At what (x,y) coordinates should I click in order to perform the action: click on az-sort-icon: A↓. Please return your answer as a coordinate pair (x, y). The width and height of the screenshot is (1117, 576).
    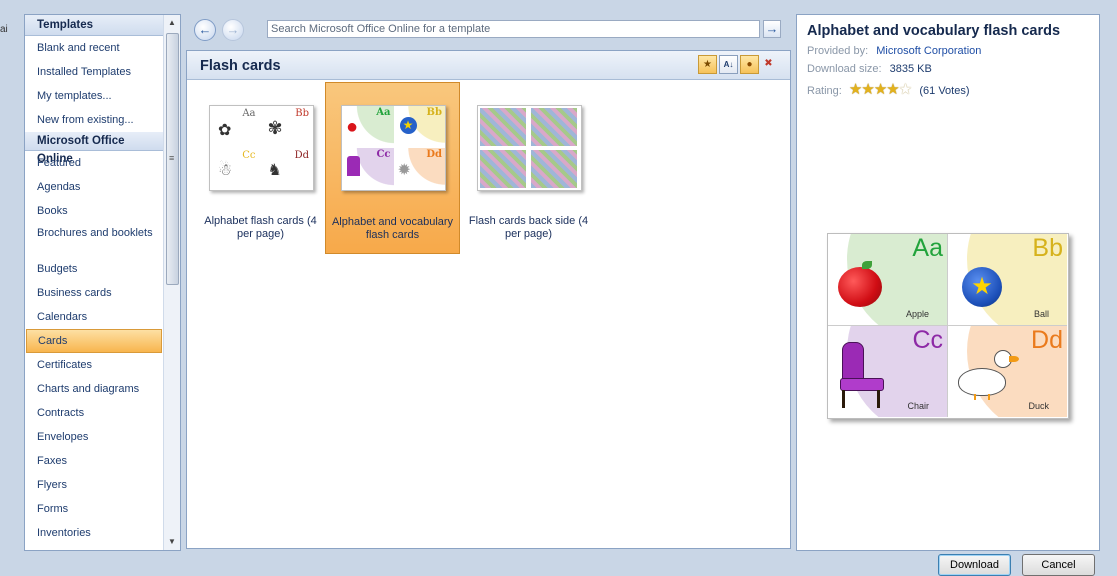
    Looking at the image, I should click on (728, 64).